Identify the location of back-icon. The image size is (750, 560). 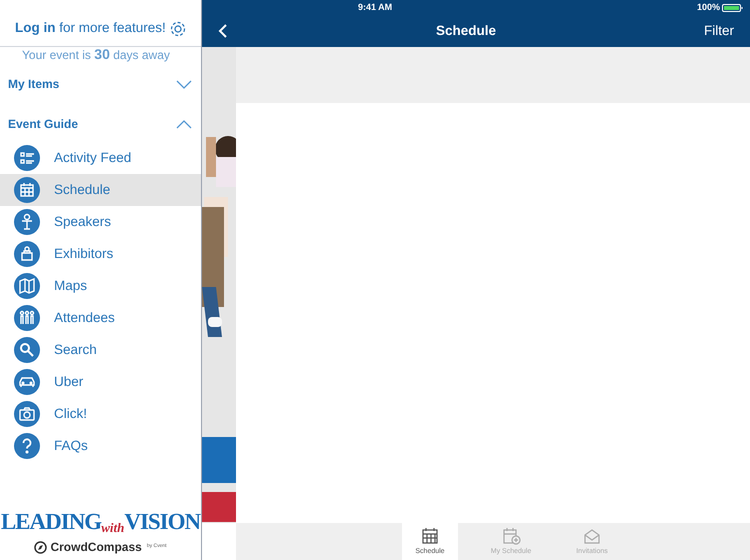
(223, 31).